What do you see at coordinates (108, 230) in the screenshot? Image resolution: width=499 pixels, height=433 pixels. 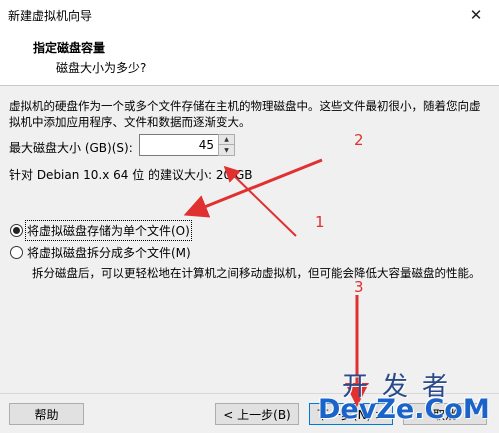 I see `single-file-label: 将虚拟磁盘存储为单个文件(O)` at bounding box center [108, 230].